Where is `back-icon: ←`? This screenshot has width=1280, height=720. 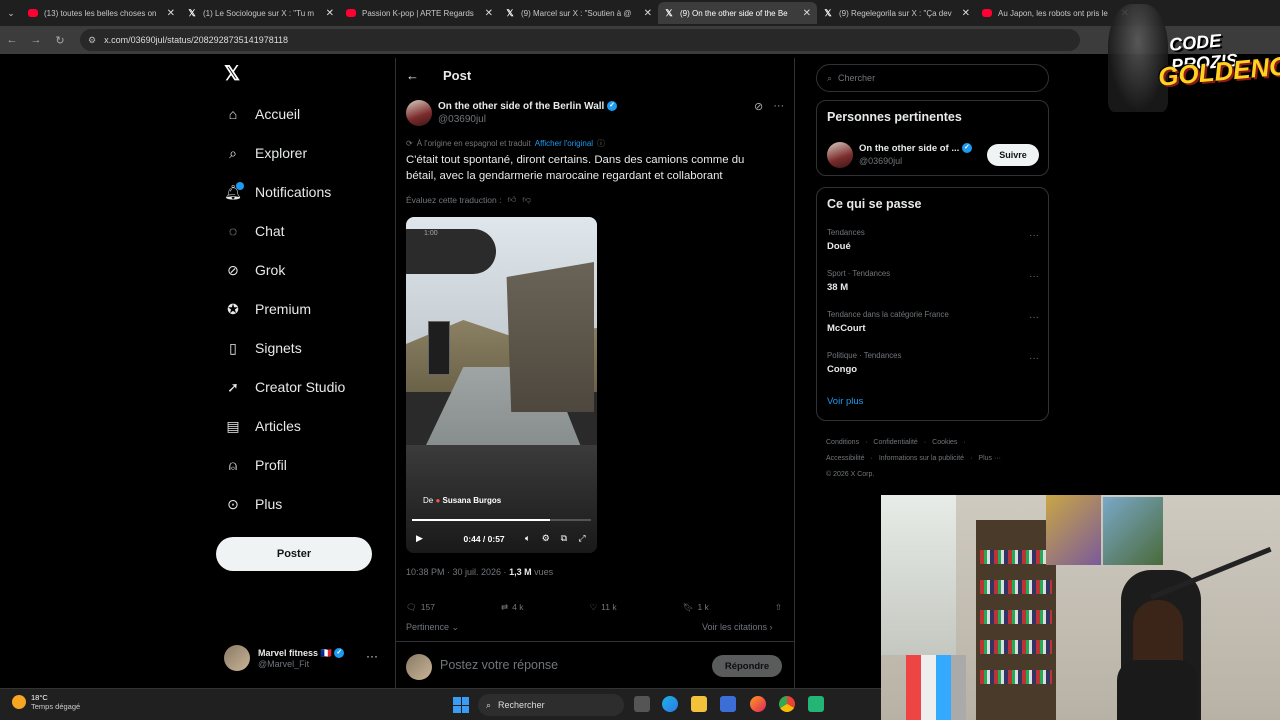 back-icon: ← is located at coordinates (12, 40).